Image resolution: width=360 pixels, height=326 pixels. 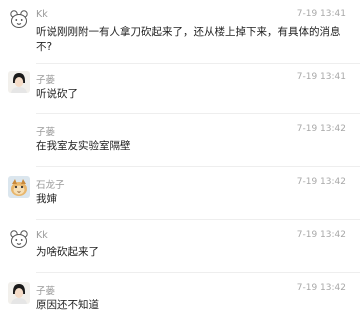 What do you see at coordinates (50, 184) in the screenshot?
I see `sender-name: 石龙子` at bounding box center [50, 184].